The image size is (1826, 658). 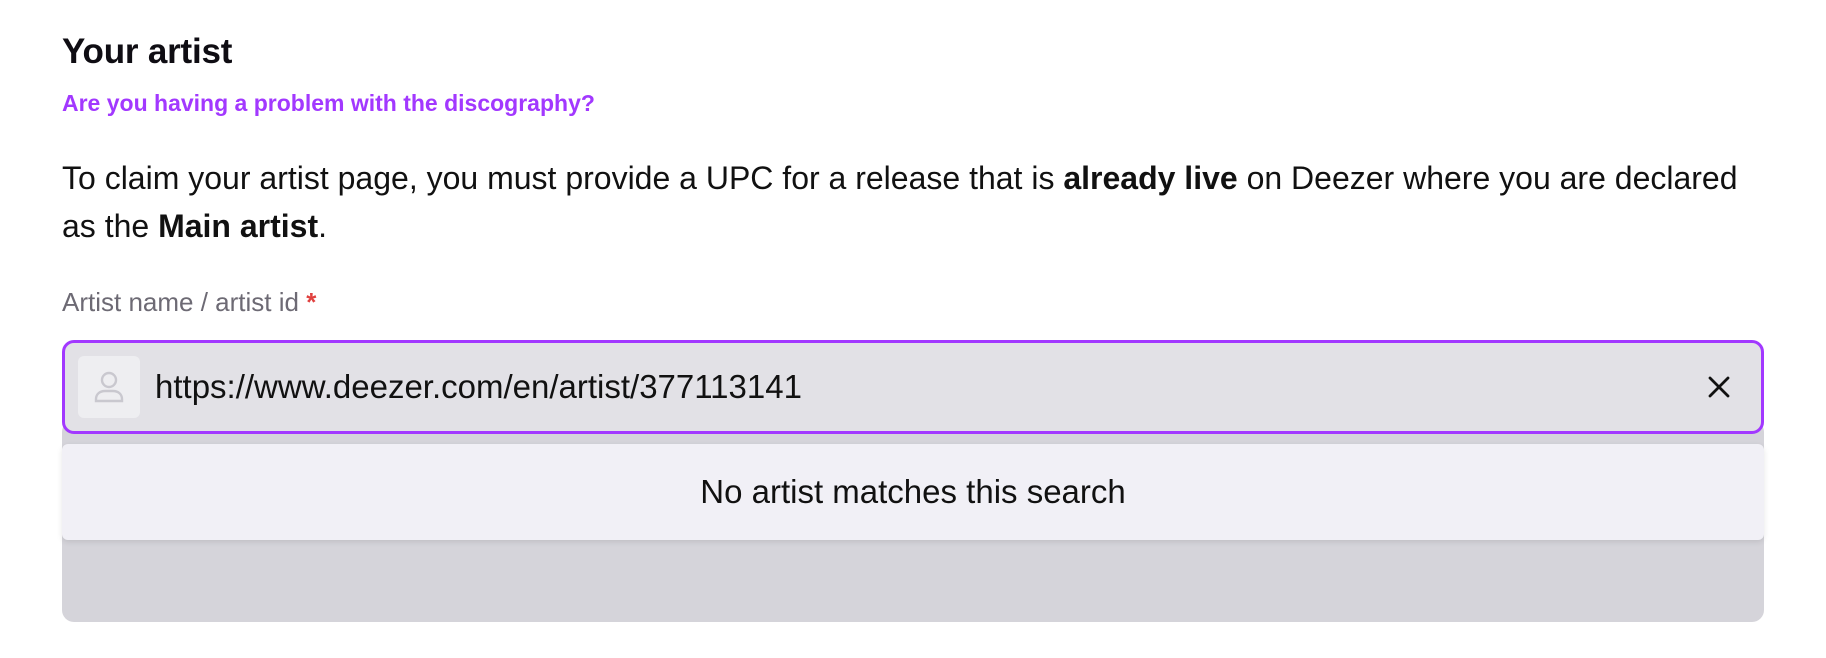 I want to click on artist-search-field, so click(x=913, y=387).